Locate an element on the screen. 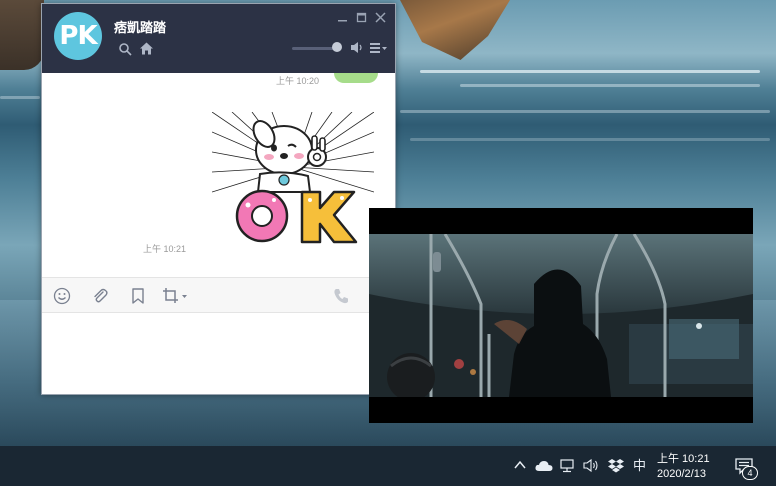 The height and width of the screenshot is (486, 776). maximize-icon is located at coordinates (361, 17).